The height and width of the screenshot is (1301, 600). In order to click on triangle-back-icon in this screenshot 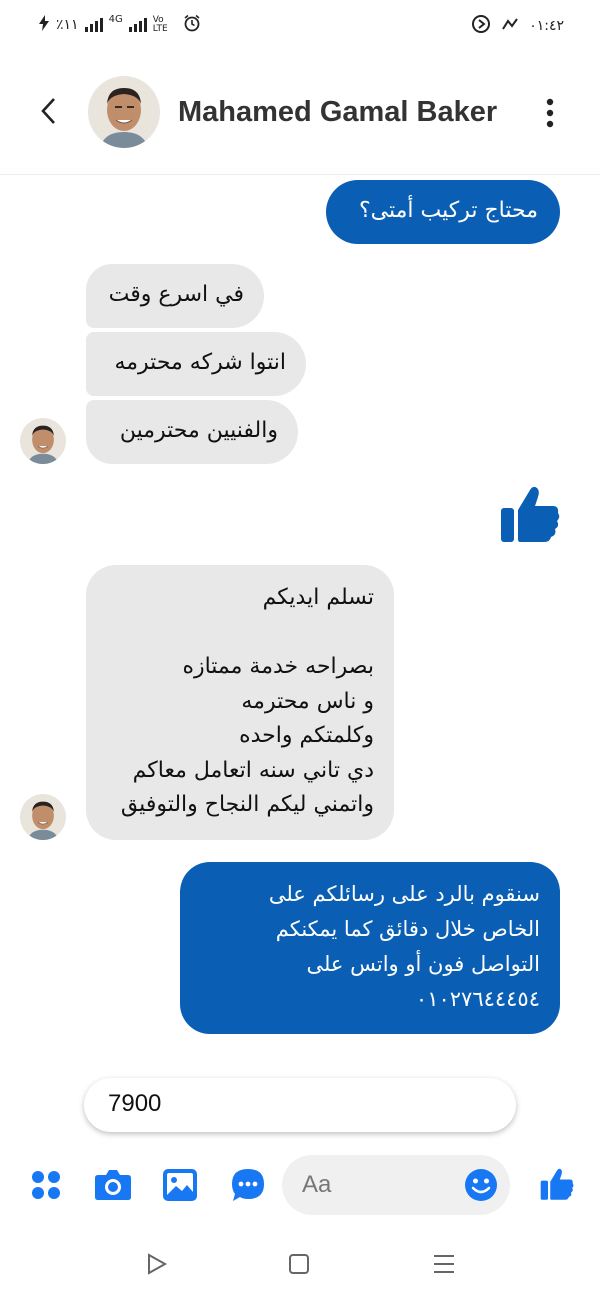, I will do `click(158, 1264)`.